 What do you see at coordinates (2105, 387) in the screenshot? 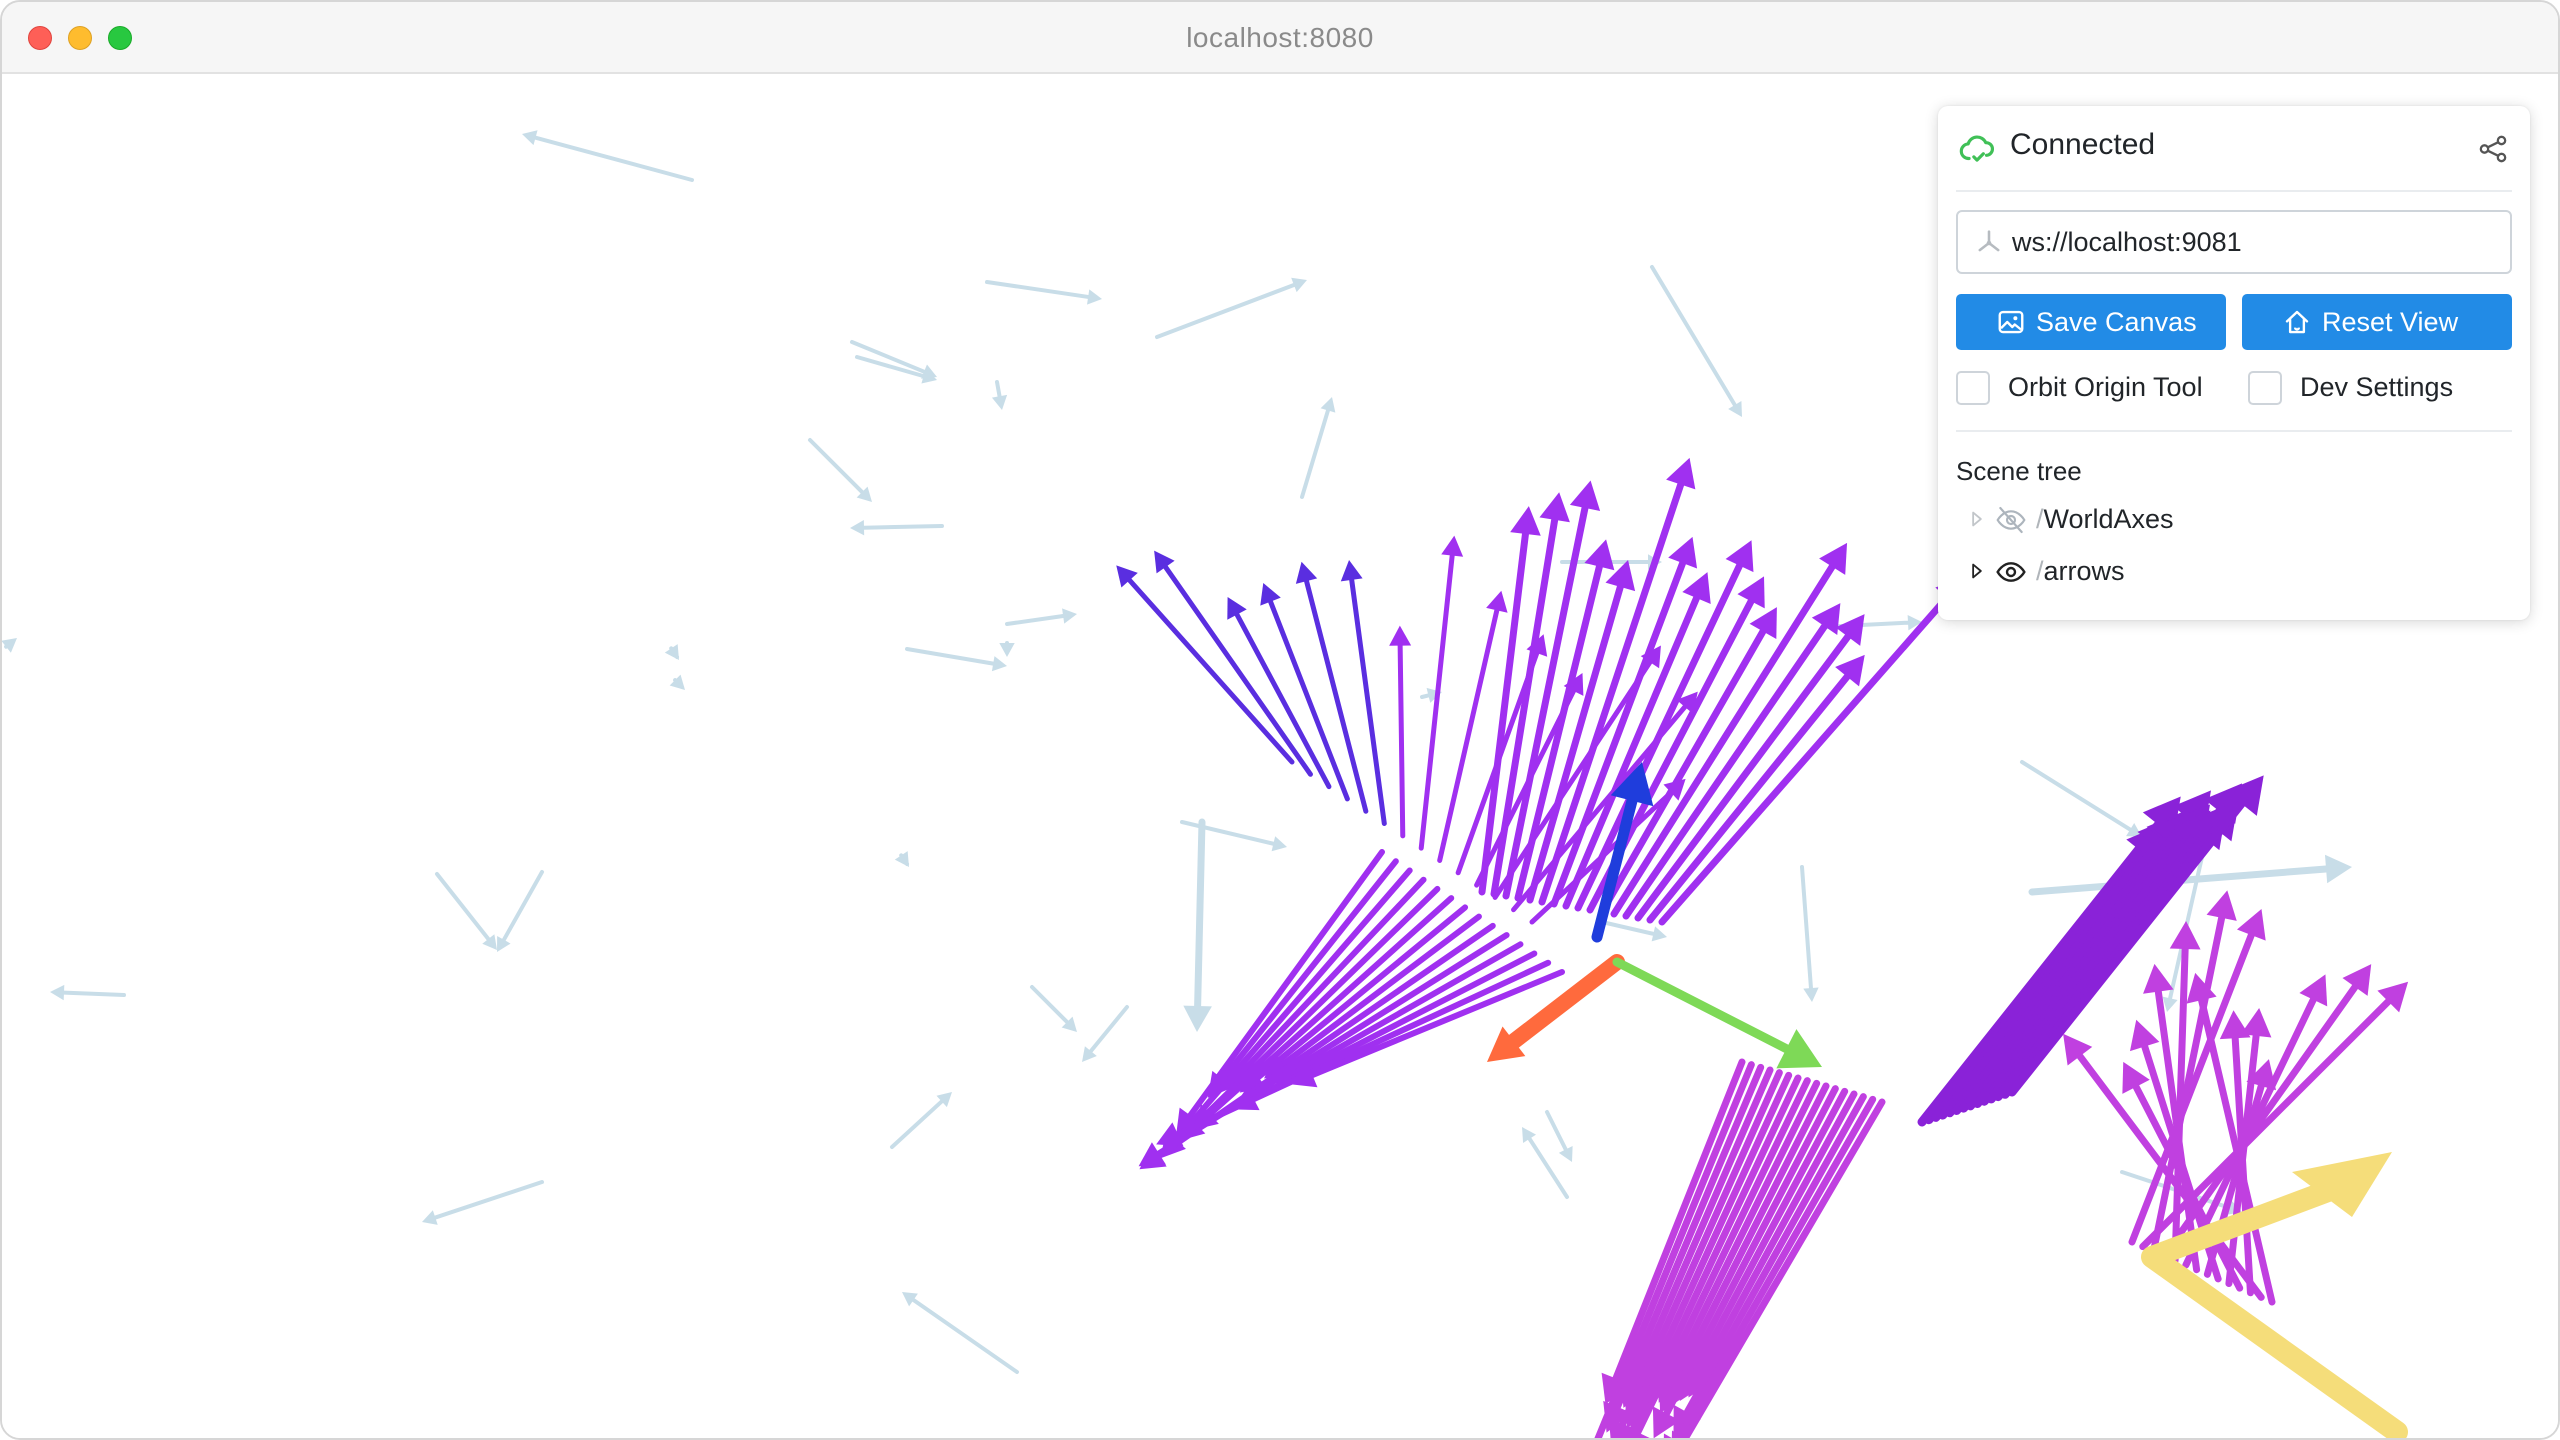
I see `orbit-origin-tool-label: Orbit Origin Tool` at bounding box center [2105, 387].